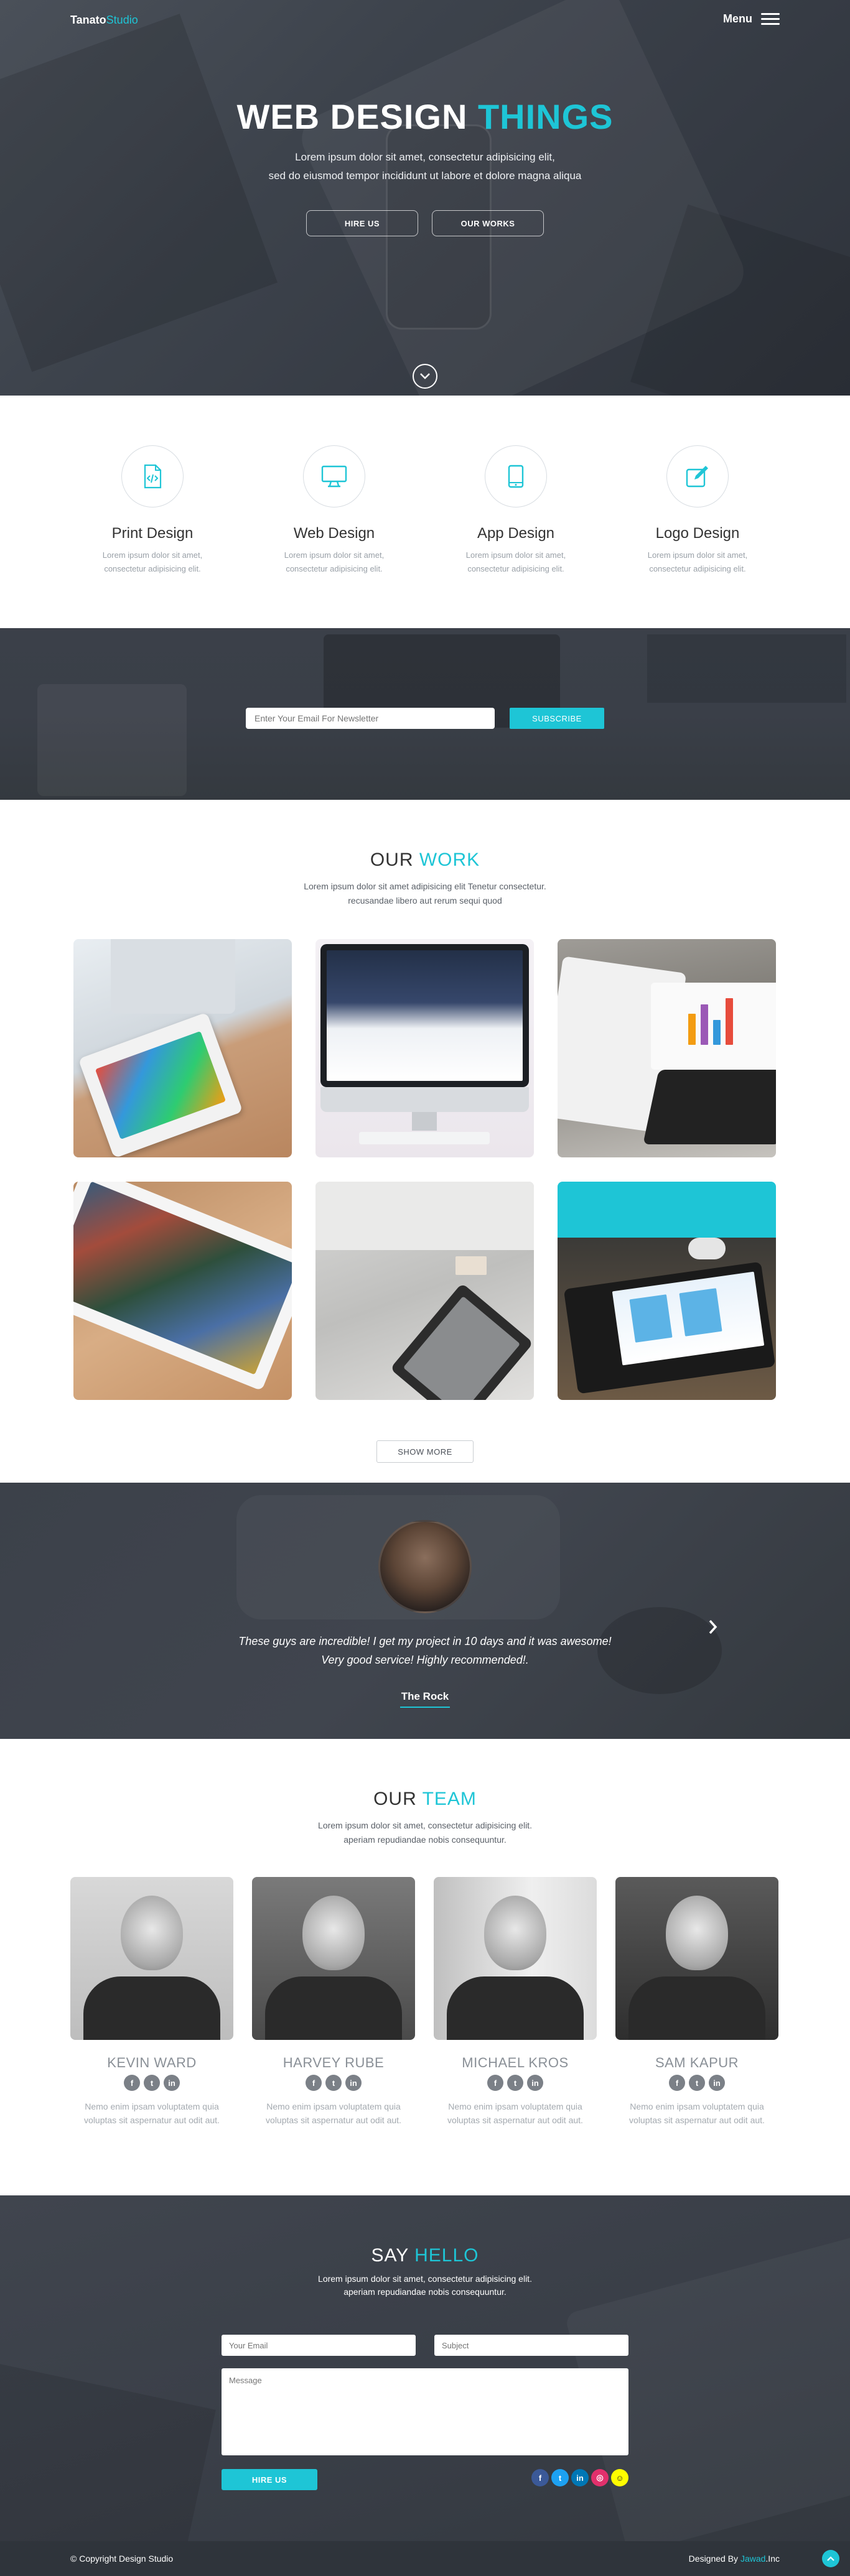 Image resolution: width=850 pixels, height=2576 pixels. I want to click on author-underline, so click(425, 1708).